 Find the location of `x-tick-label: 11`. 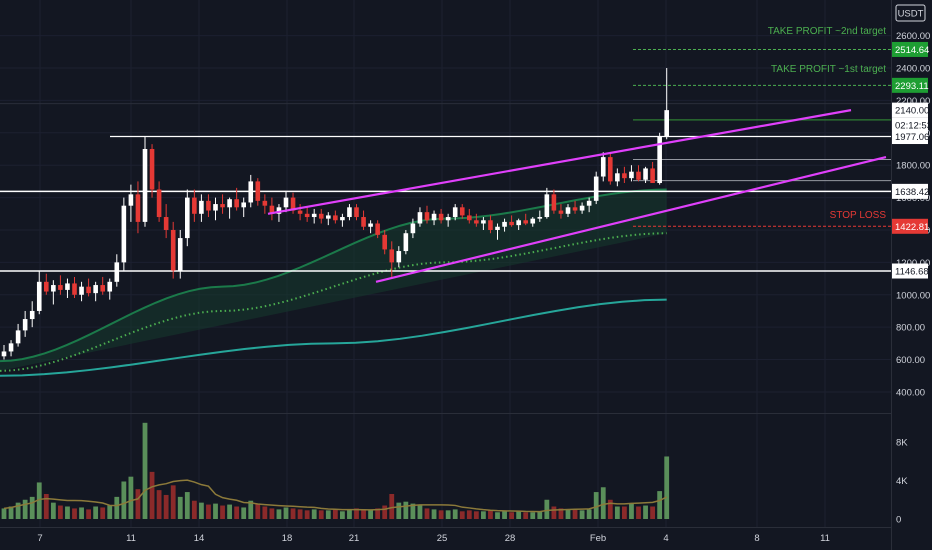

x-tick-label: 11 is located at coordinates (825, 538).